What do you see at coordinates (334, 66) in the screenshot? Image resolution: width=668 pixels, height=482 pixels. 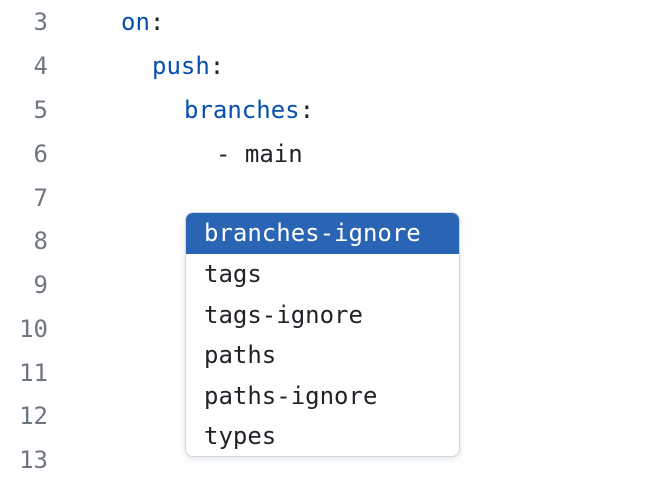 I see `code-line-4: 4 push:` at bounding box center [334, 66].